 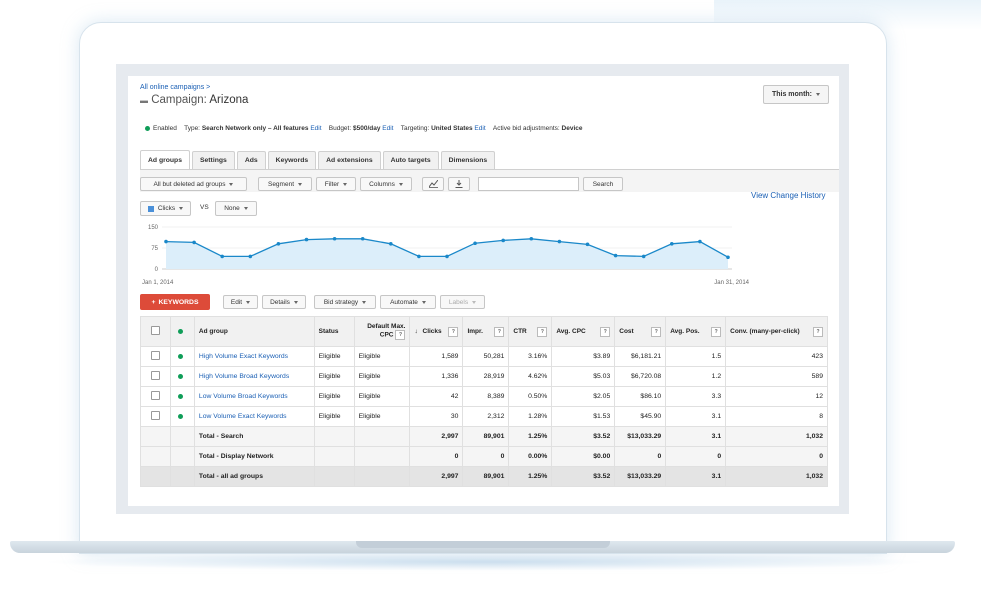 I want to click on filter-button: Filter, so click(x=336, y=184).